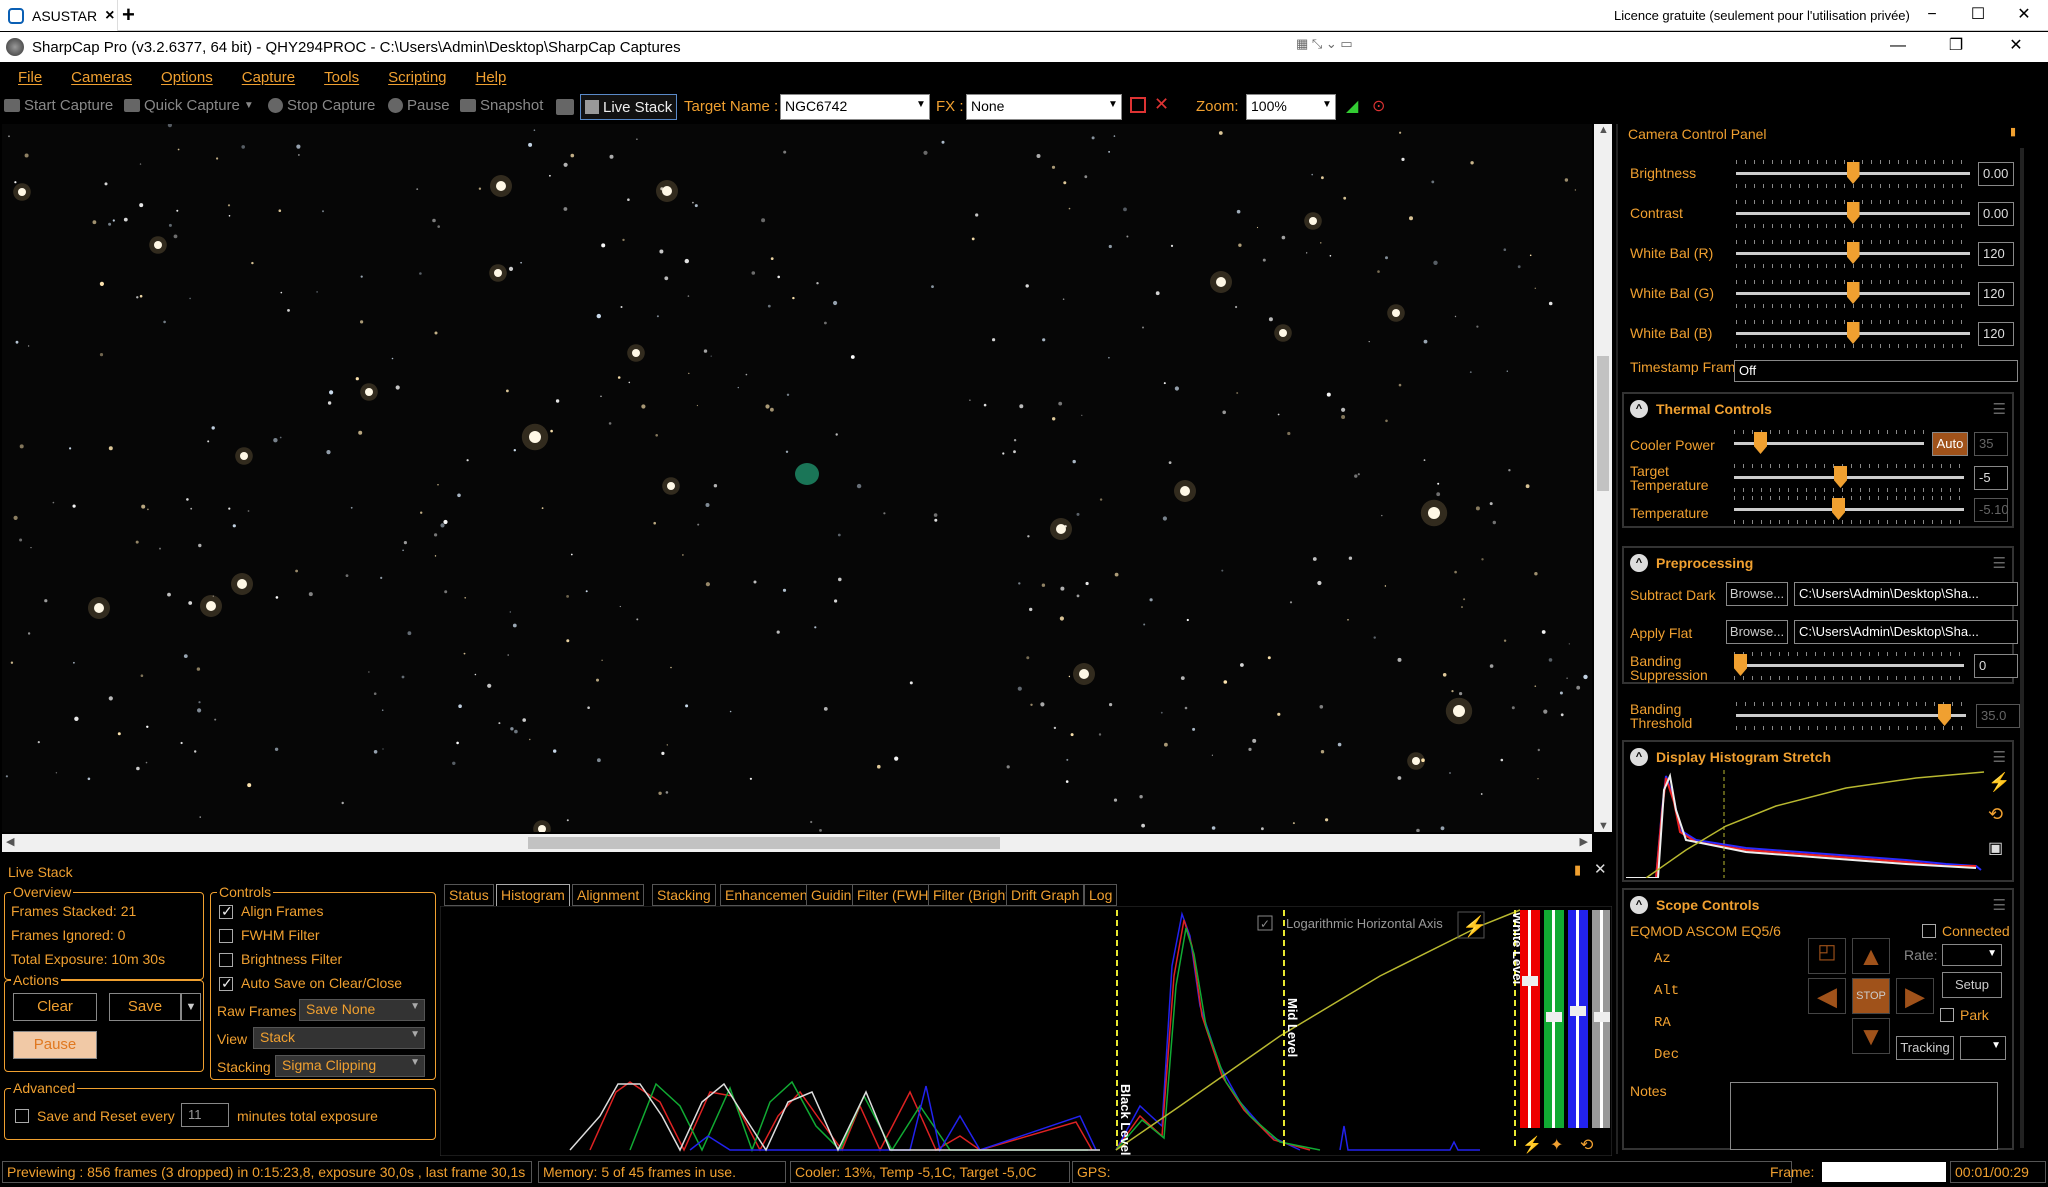 This screenshot has height=1187, width=2048. Describe the element at coordinates (1045, 895) in the screenshot. I see `tab-drift-graph: Drift Graph` at that location.